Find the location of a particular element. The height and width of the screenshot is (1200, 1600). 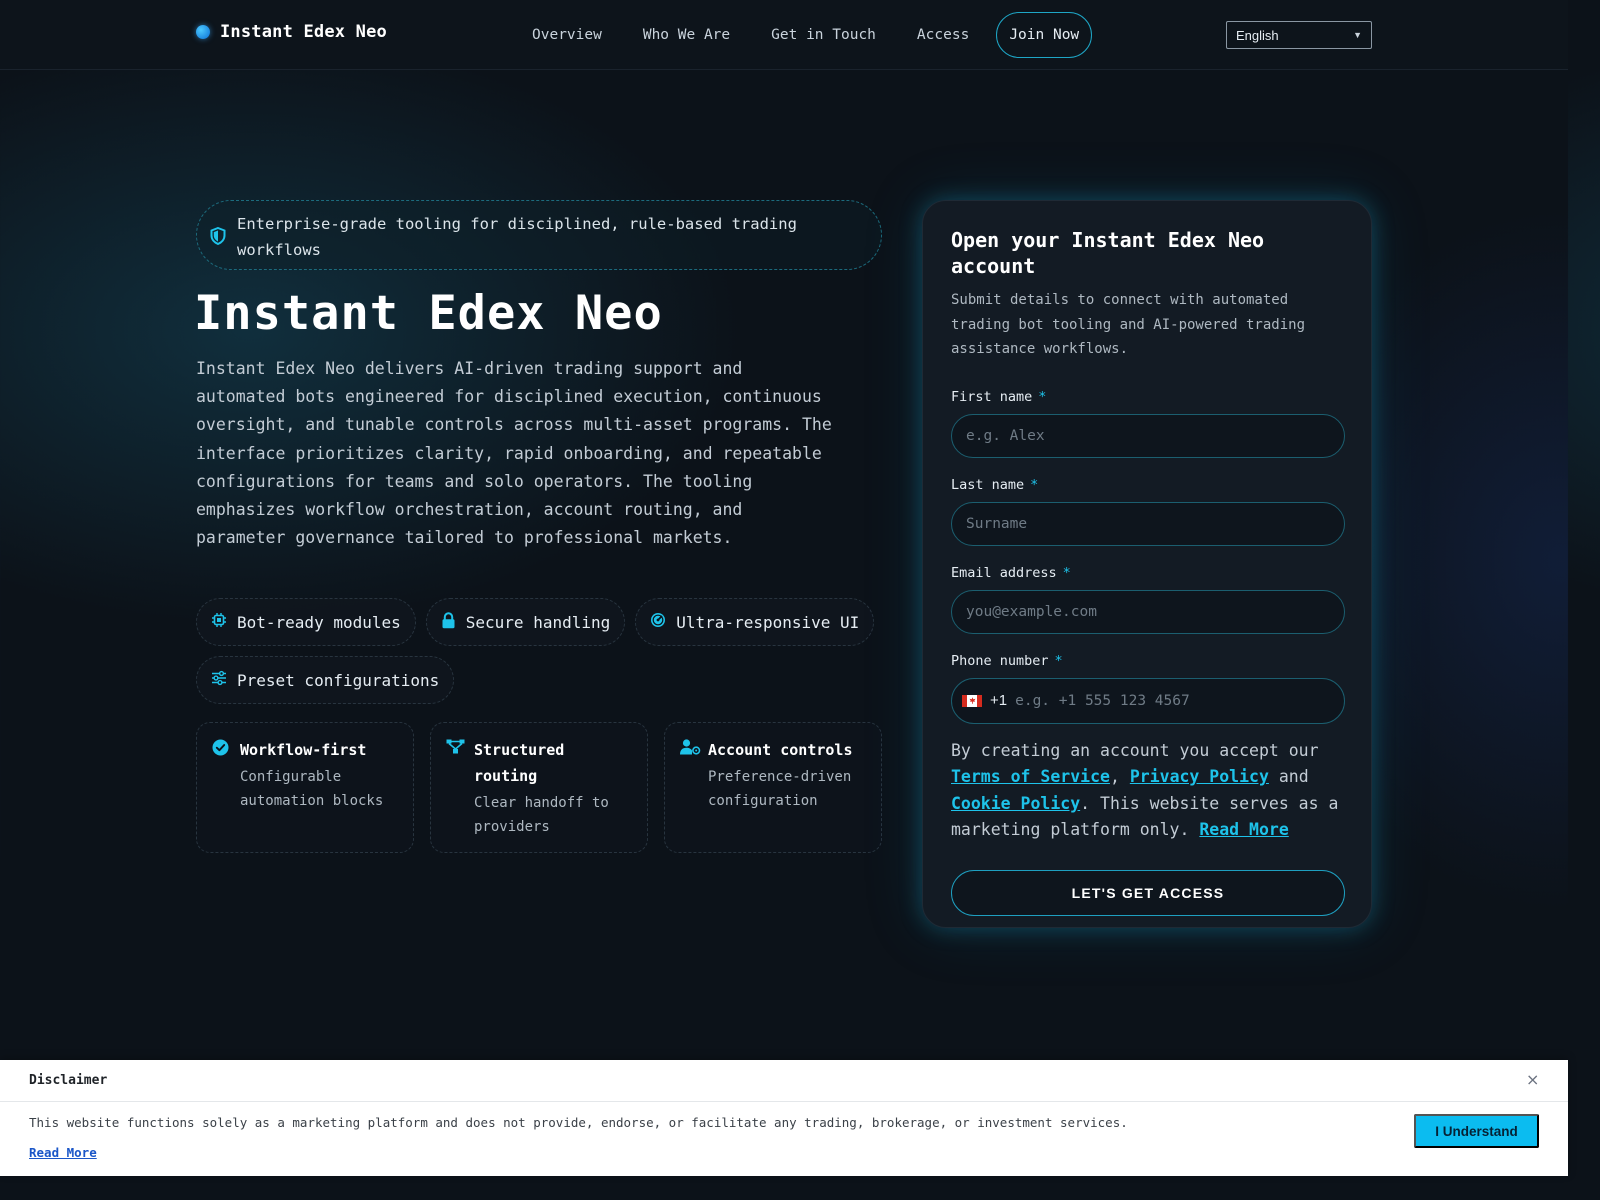

nav-link-overview: Overview is located at coordinates (567, 35).